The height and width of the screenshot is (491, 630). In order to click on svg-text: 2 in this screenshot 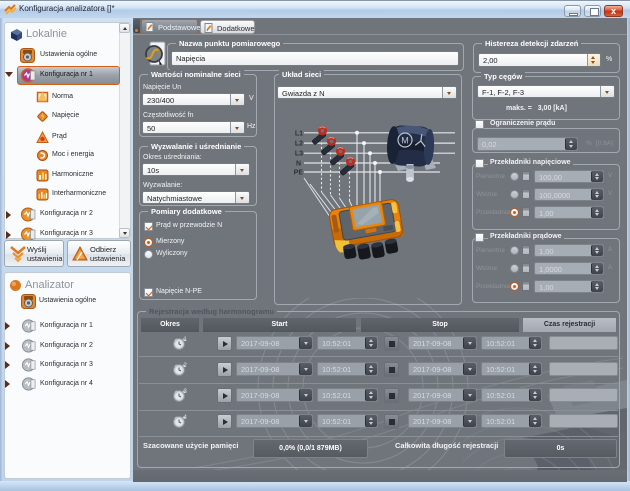, I will do `click(186, 366)`.